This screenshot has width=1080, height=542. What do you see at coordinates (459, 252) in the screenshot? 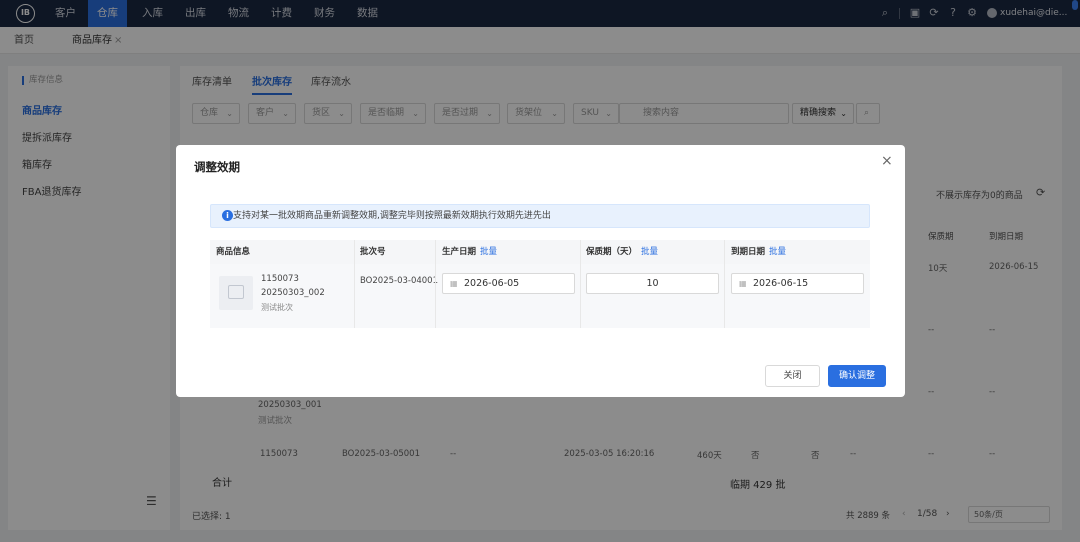
I see `col-production-date-label: 生产日期` at bounding box center [459, 252].